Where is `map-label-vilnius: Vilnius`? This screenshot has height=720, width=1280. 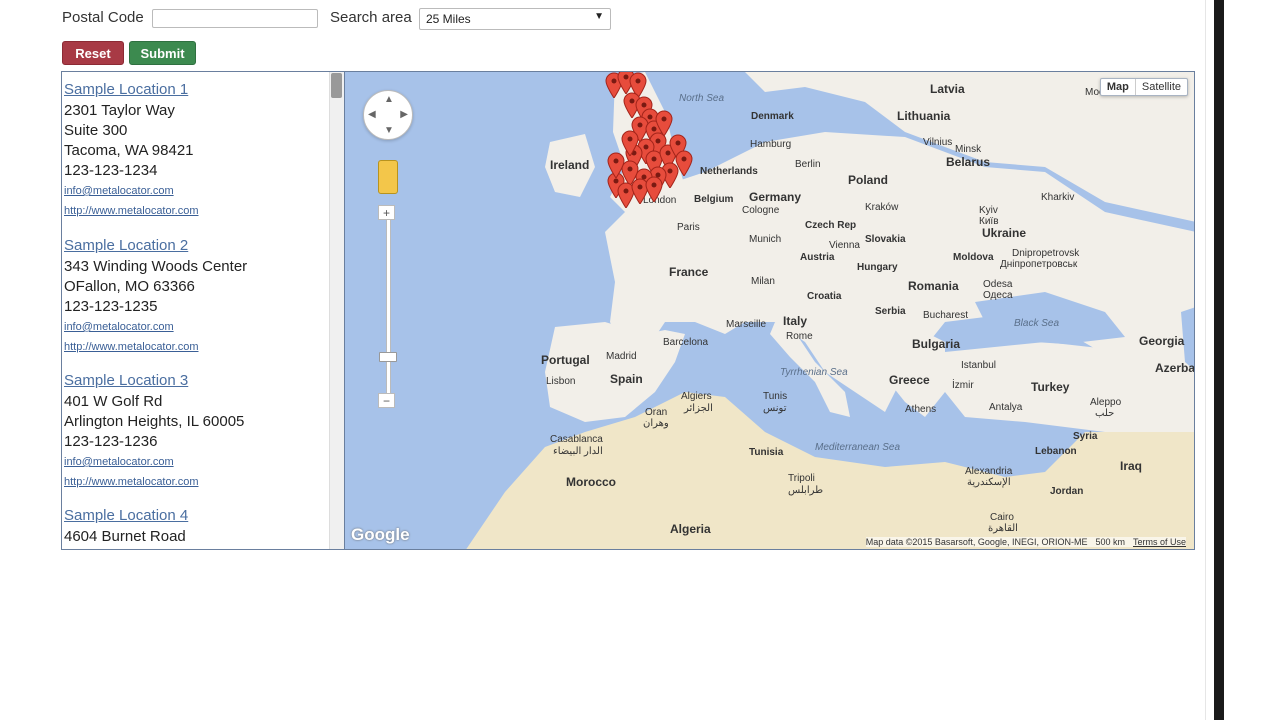 map-label-vilnius: Vilnius is located at coordinates (938, 142).